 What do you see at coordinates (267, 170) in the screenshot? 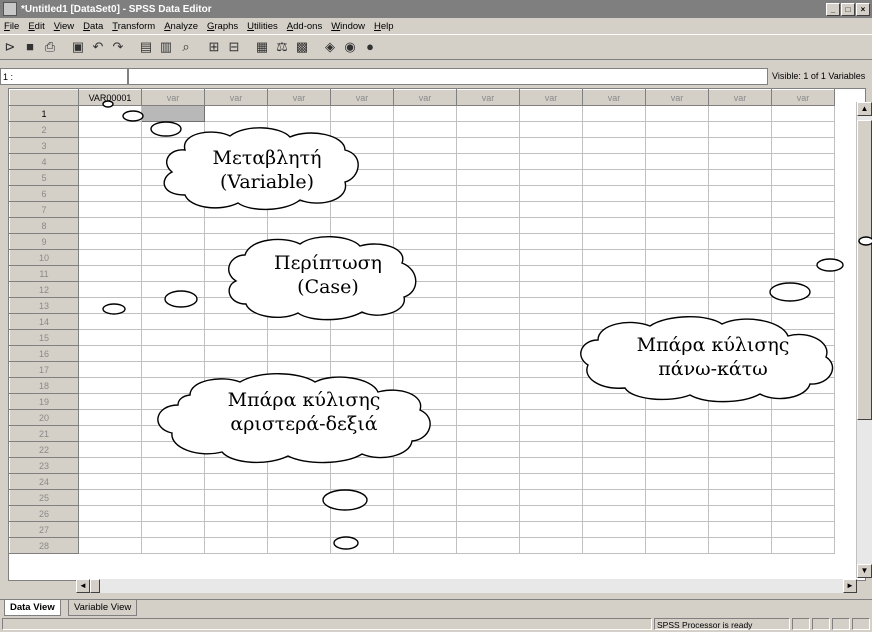
I see `callout-variable: Μεταβλητή (Variable)` at bounding box center [267, 170].